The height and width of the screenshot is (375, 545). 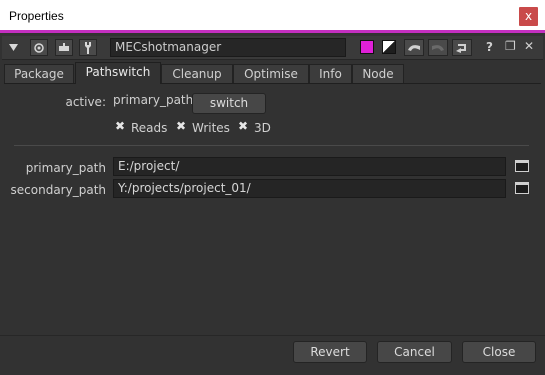 What do you see at coordinates (414, 47) in the screenshot?
I see `undo-icon` at bounding box center [414, 47].